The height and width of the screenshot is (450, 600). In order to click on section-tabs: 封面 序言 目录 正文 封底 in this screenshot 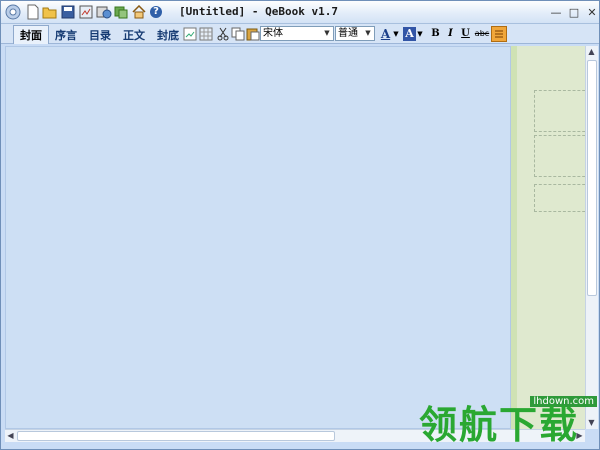, I will do `click(99, 34)`.